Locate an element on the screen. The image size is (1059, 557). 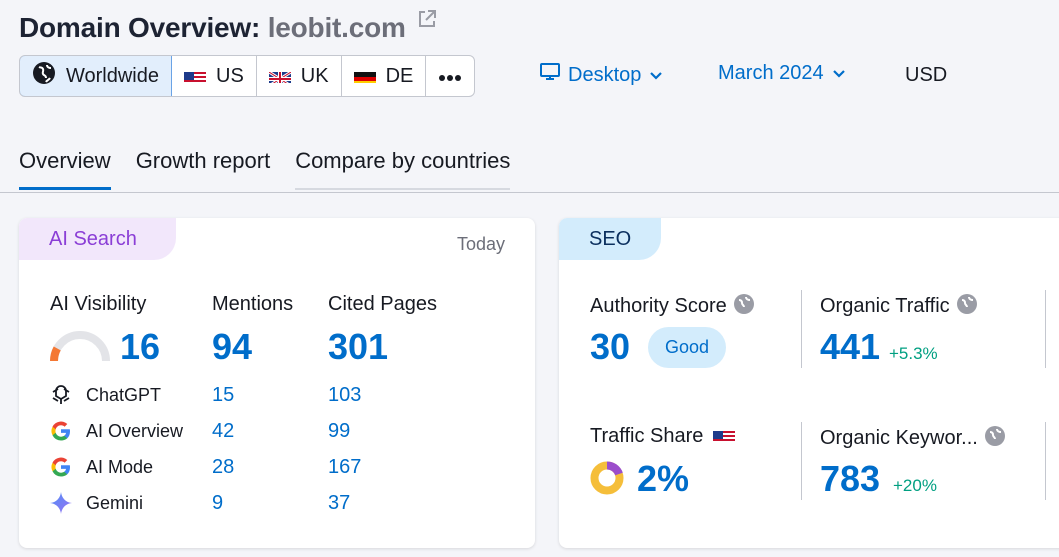
engine-cited: 37 is located at coordinates (339, 503).